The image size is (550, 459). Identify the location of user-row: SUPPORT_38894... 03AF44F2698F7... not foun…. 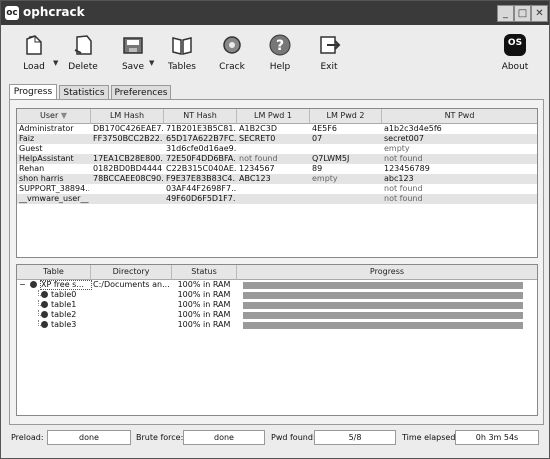
(277, 189).